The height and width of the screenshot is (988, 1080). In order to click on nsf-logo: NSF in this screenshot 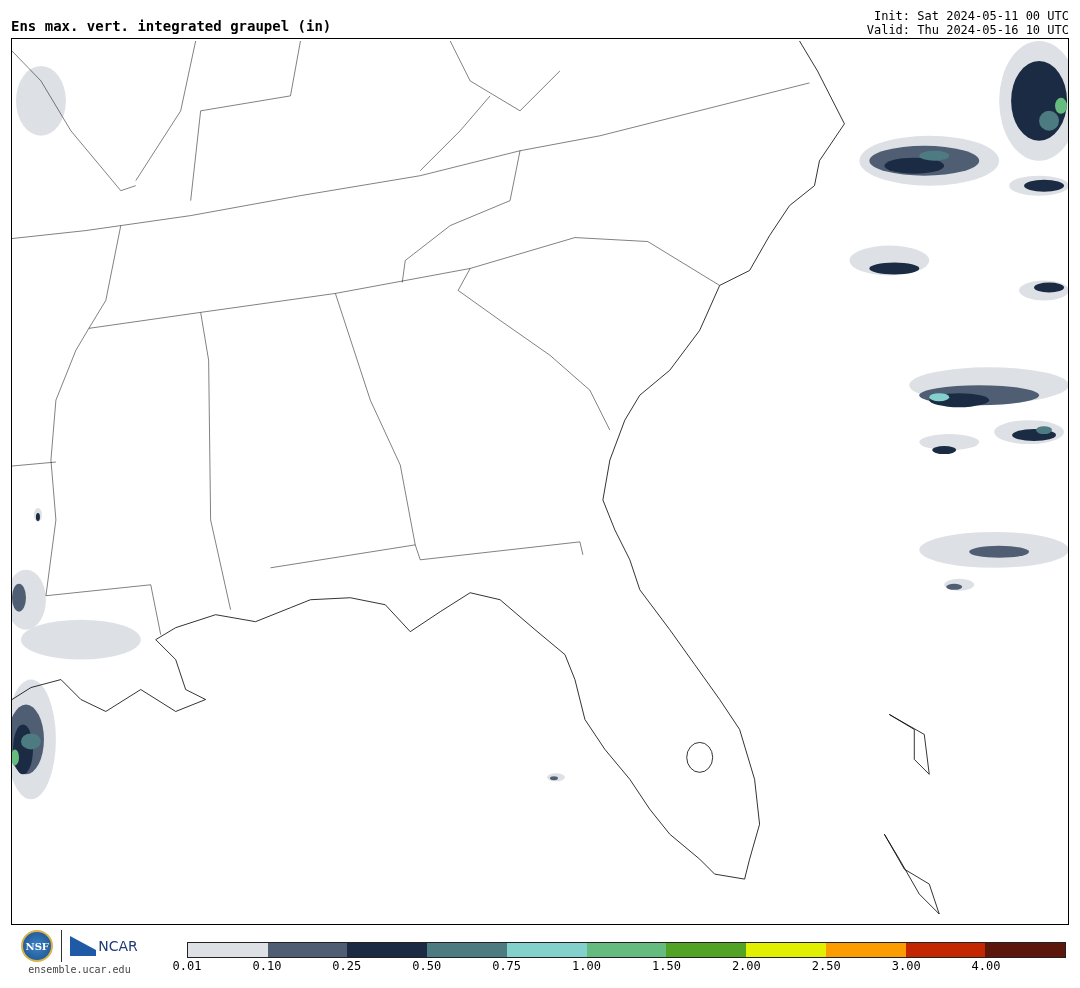, I will do `click(37, 946)`.